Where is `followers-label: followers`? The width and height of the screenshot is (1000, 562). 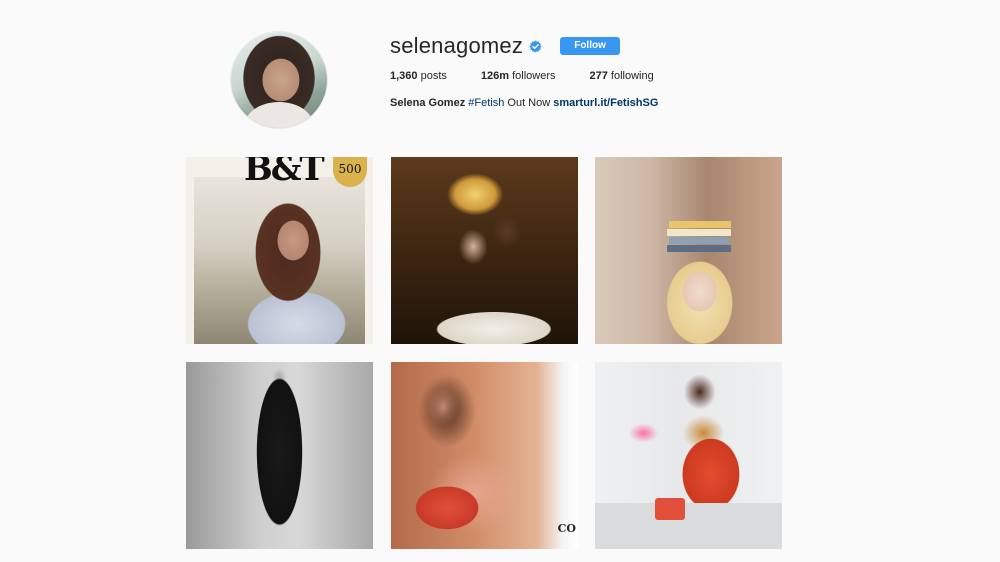 followers-label: followers is located at coordinates (534, 76).